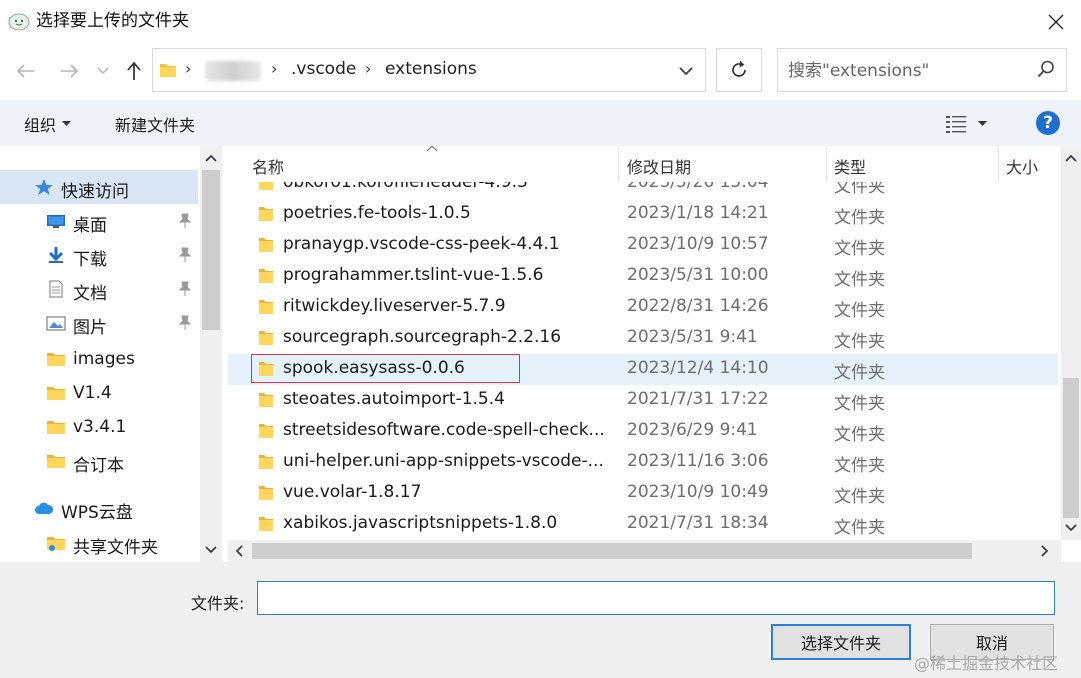 This screenshot has width=1081, height=678. I want to click on column-header-modified: 修改日期, so click(659, 166).